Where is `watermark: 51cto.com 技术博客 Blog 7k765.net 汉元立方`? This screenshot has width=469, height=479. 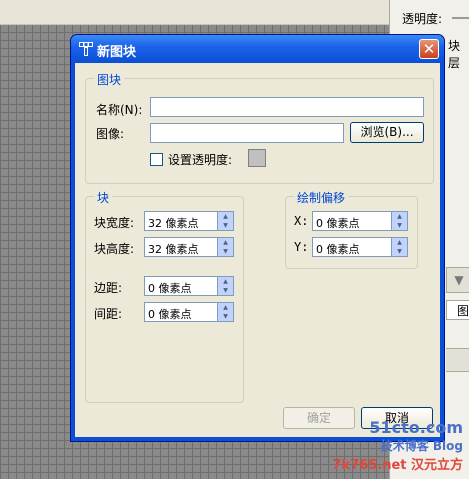 watermark: 51cto.com 技术博客 Blog 7k765.net 汉元立方 is located at coordinates (397, 445).